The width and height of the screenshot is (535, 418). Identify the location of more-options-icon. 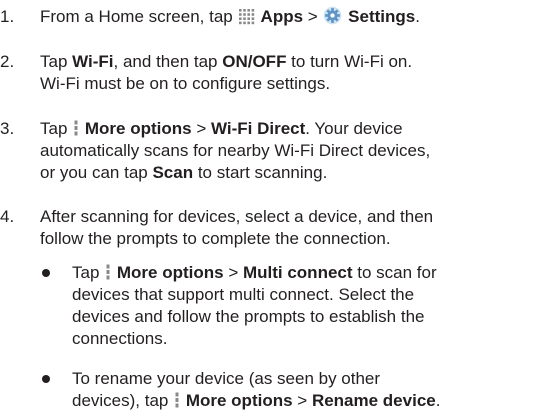
(177, 403).